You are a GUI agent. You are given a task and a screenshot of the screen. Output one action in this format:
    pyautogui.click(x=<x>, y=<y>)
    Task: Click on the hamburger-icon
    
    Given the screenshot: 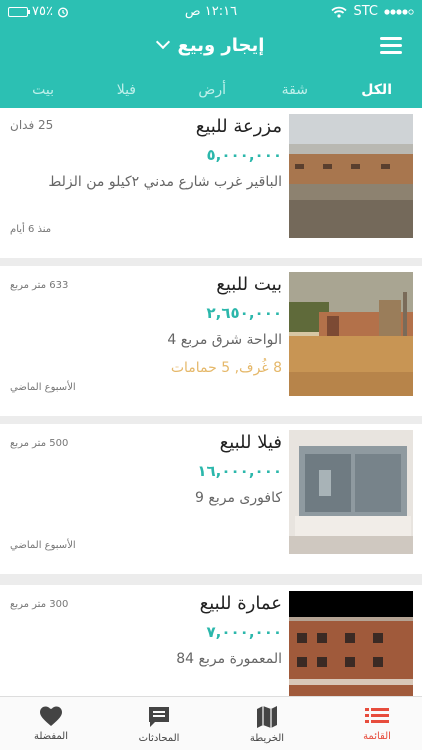 What is the action you would take?
    pyautogui.click(x=391, y=38)
    